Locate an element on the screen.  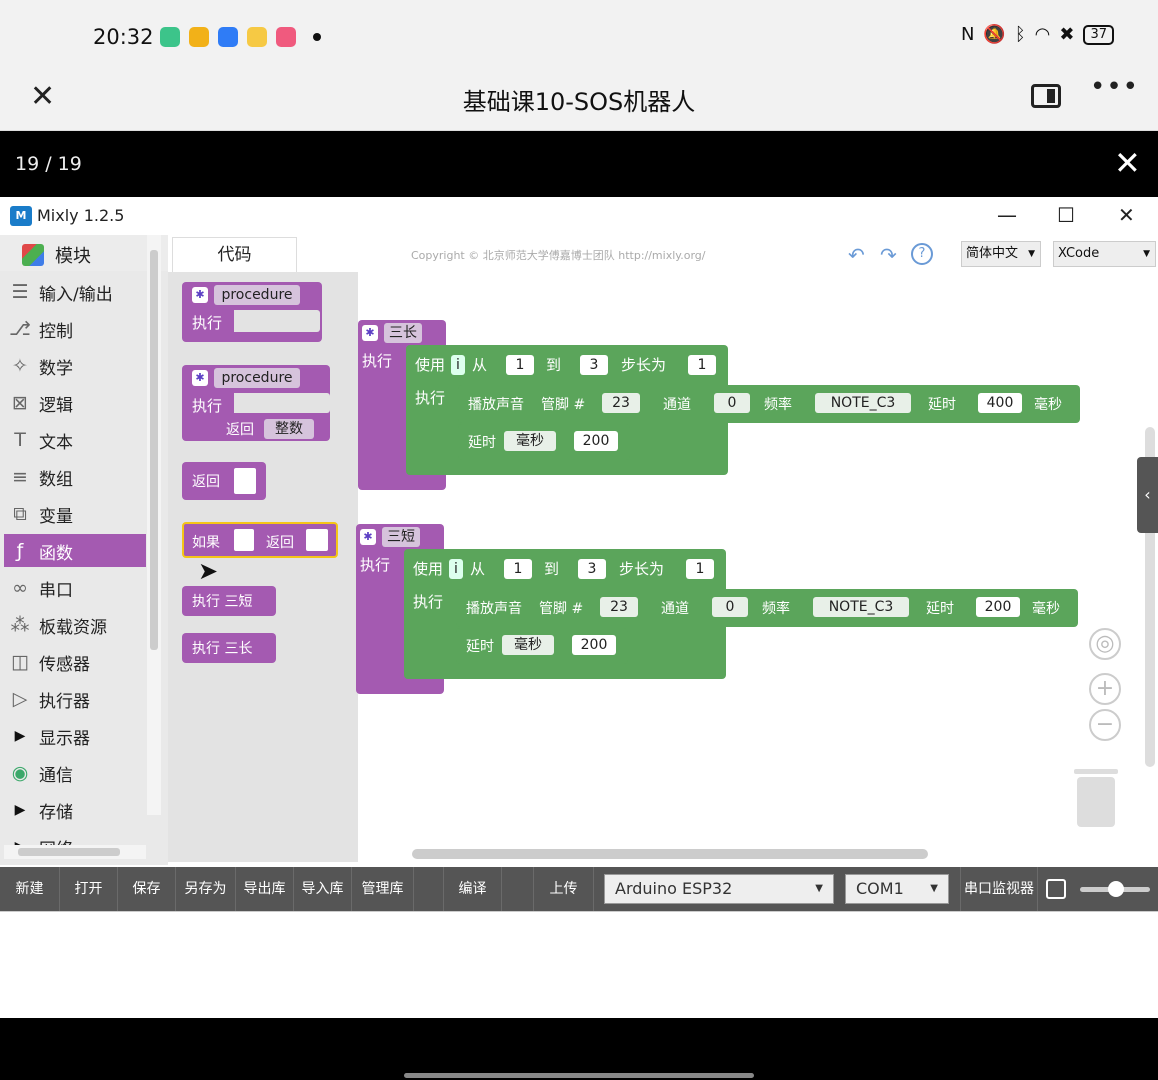
help-icon: ? is located at coordinates (922, 254).